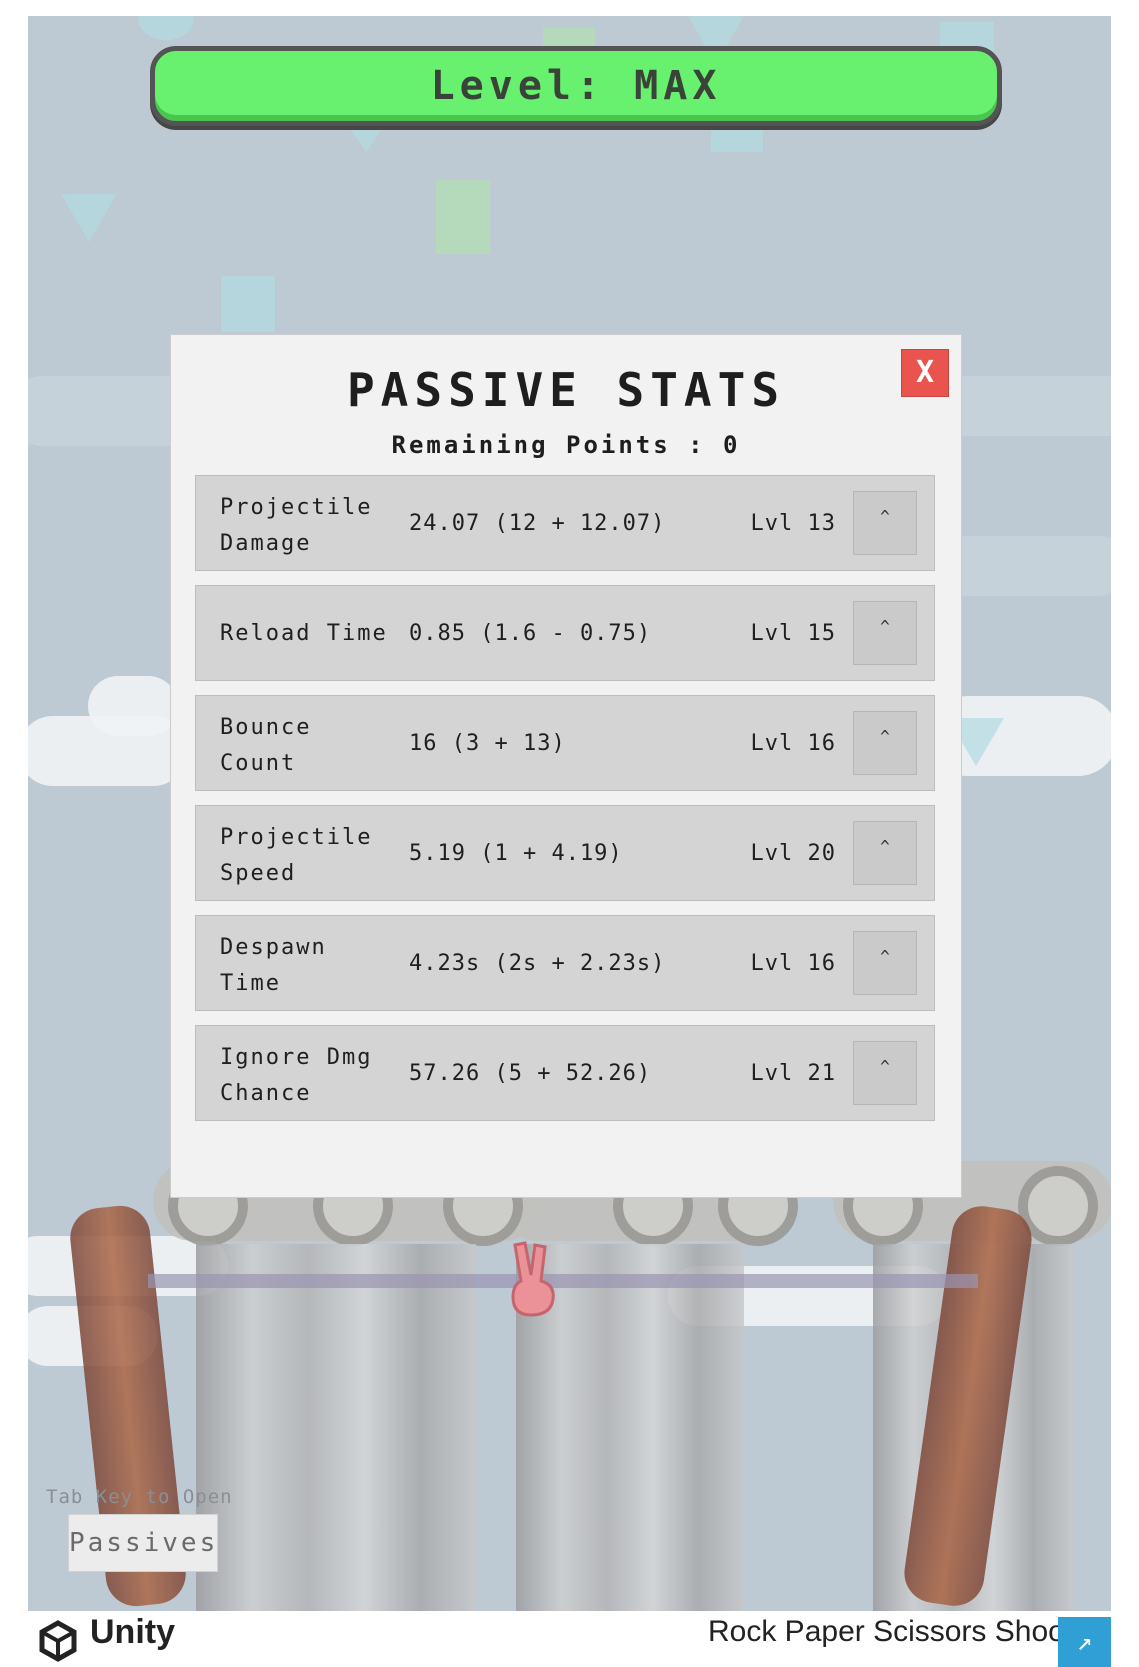 Image resolution: width=1139 pixels, height=1667 pixels. I want to click on fullscreen-icon: ↗, so click(1084, 1642).